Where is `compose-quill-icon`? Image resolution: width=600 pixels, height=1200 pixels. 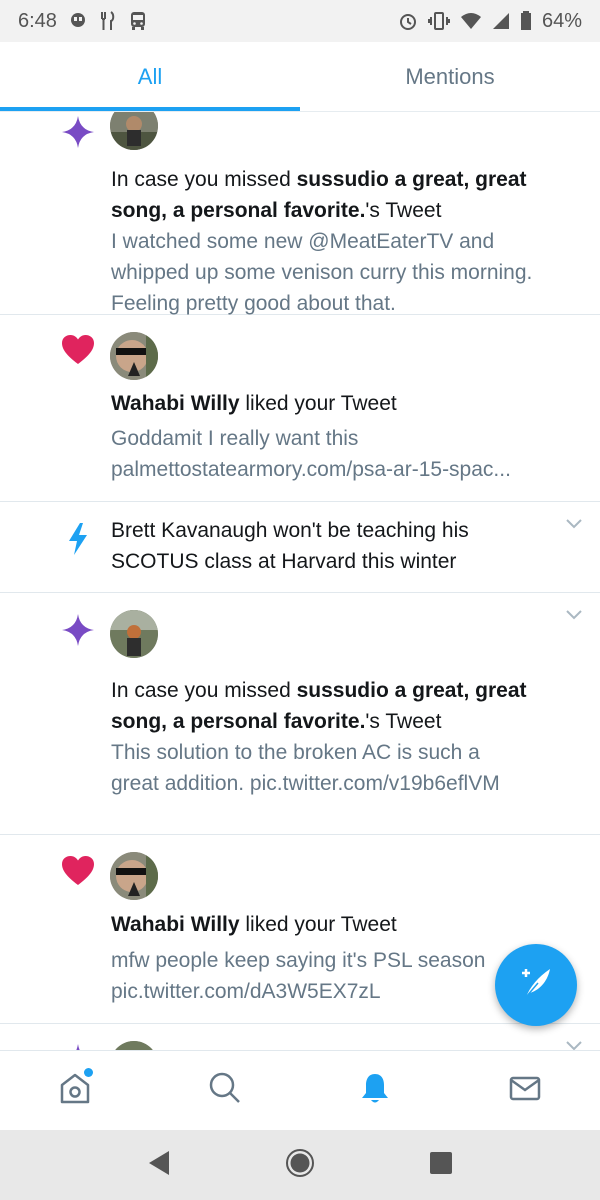 compose-quill-icon is located at coordinates (536, 985).